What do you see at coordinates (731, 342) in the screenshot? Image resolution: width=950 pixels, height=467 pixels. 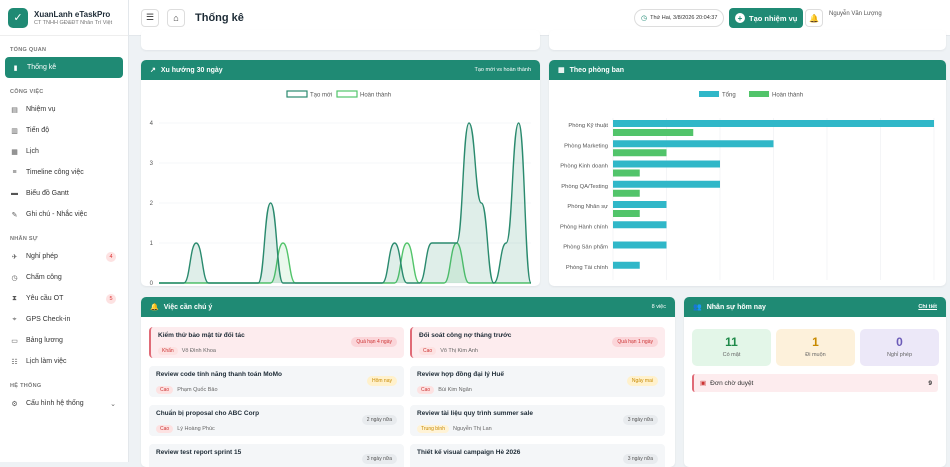 I see `stat-present-value: 11` at bounding box center [731, 342].